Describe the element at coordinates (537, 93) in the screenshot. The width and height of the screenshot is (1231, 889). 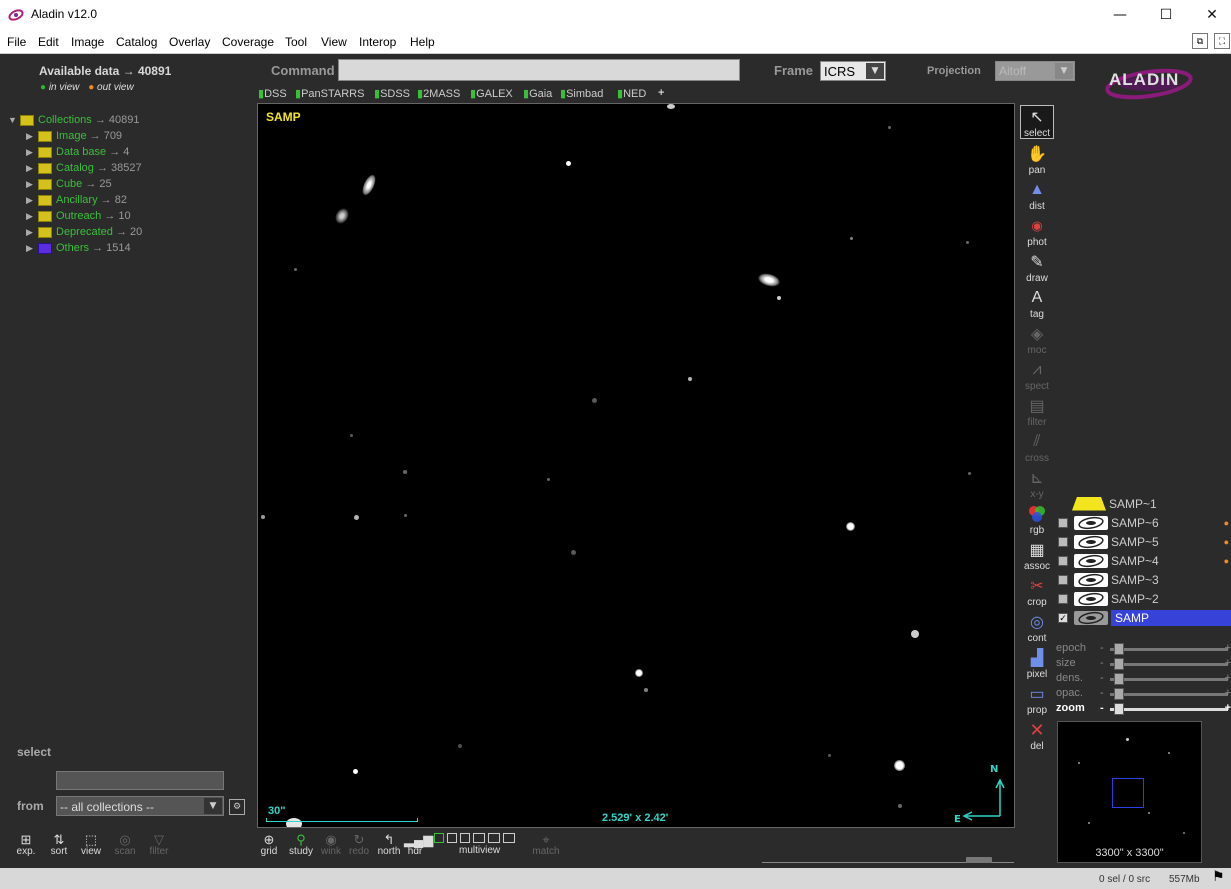
I see `bookmark-gaia: ▮Gaia` at that location.